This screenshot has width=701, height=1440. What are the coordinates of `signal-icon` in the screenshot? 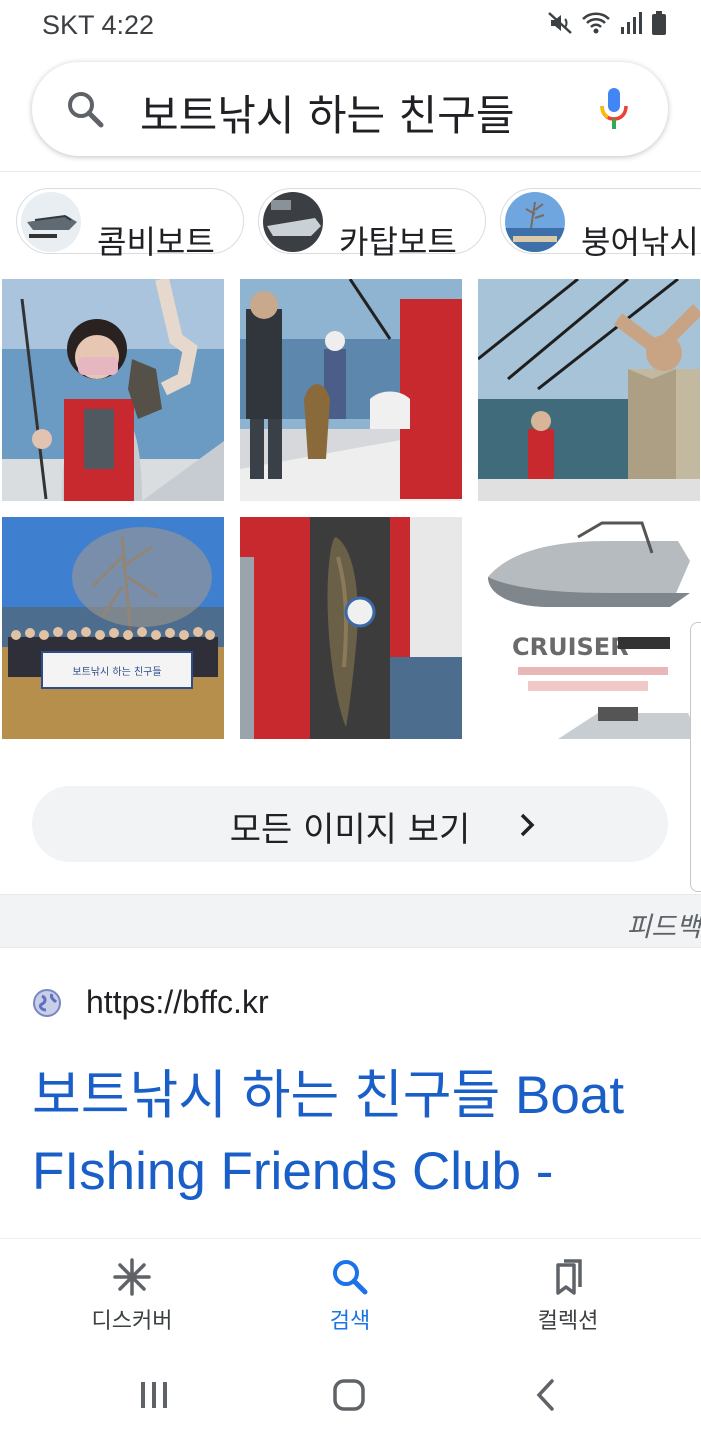 It's located at (631, 23).